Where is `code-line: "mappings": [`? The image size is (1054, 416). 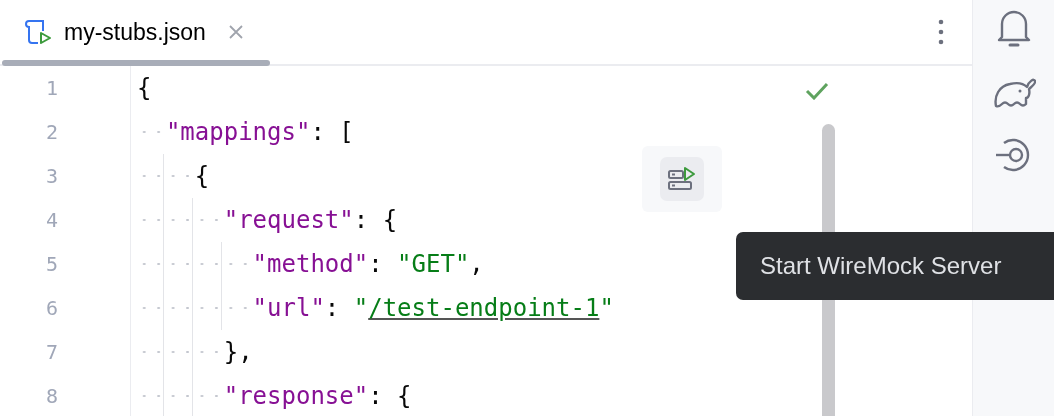 code-line: "mappings": [ is located at coordinates (259, 132).